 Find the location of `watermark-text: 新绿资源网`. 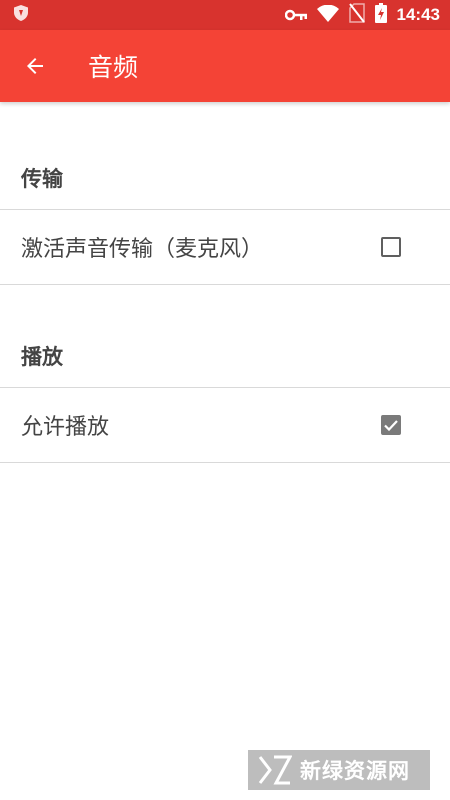

watermark-text: 新绿资源网 is located at coordinates (355, 771).